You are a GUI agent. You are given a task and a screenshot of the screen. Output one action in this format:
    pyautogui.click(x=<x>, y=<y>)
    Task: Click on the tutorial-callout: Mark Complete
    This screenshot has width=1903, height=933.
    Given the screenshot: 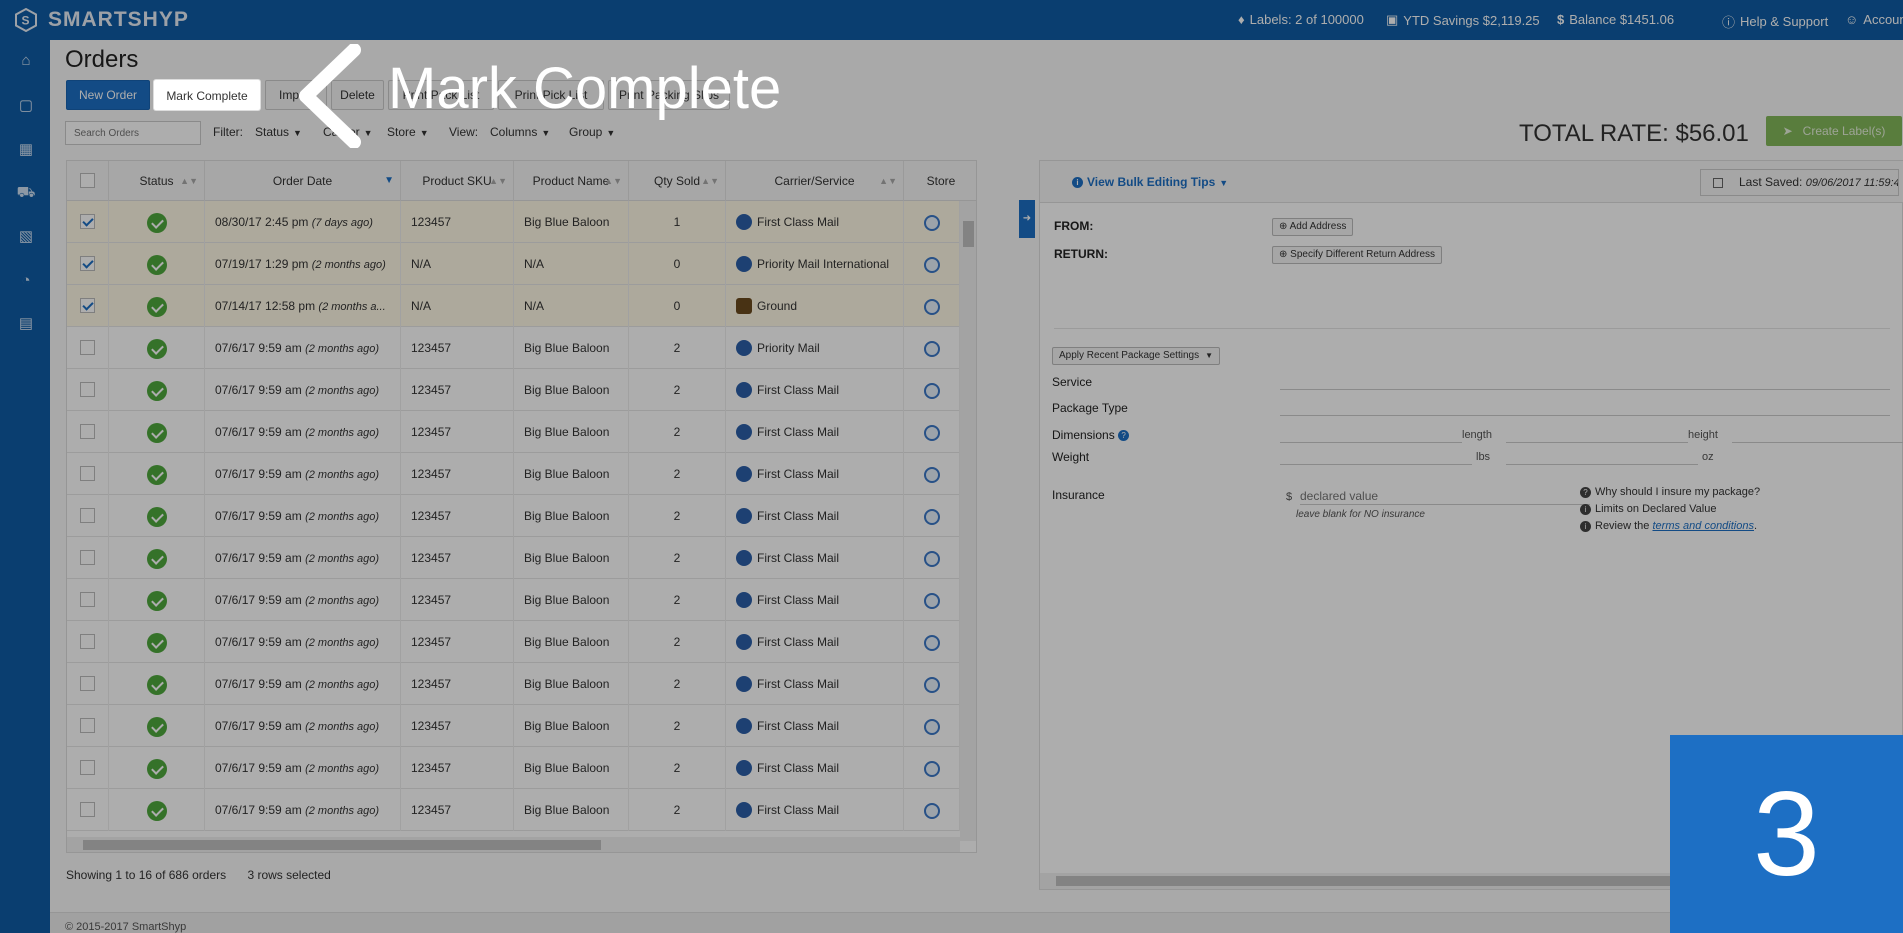 What is the action you would take?
    pyautogui.click(x=585, y=88)
    